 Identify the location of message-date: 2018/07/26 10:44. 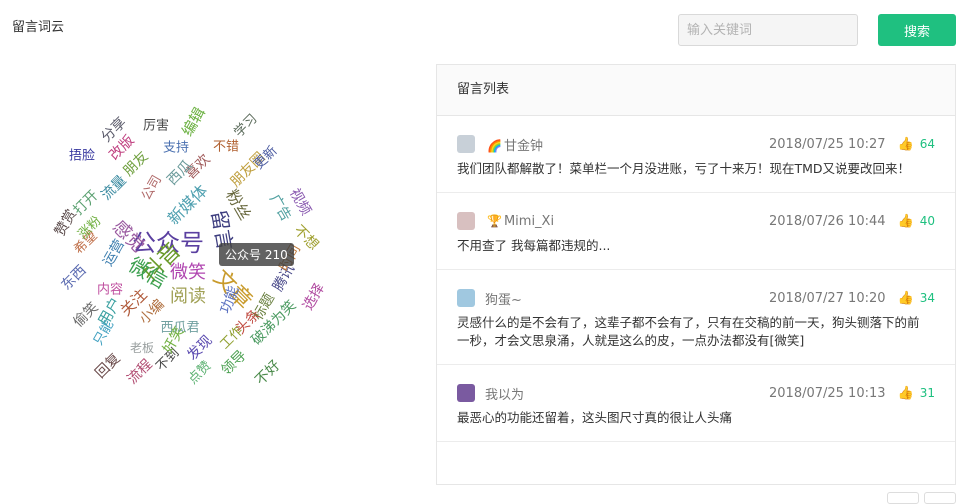
(827, 221).